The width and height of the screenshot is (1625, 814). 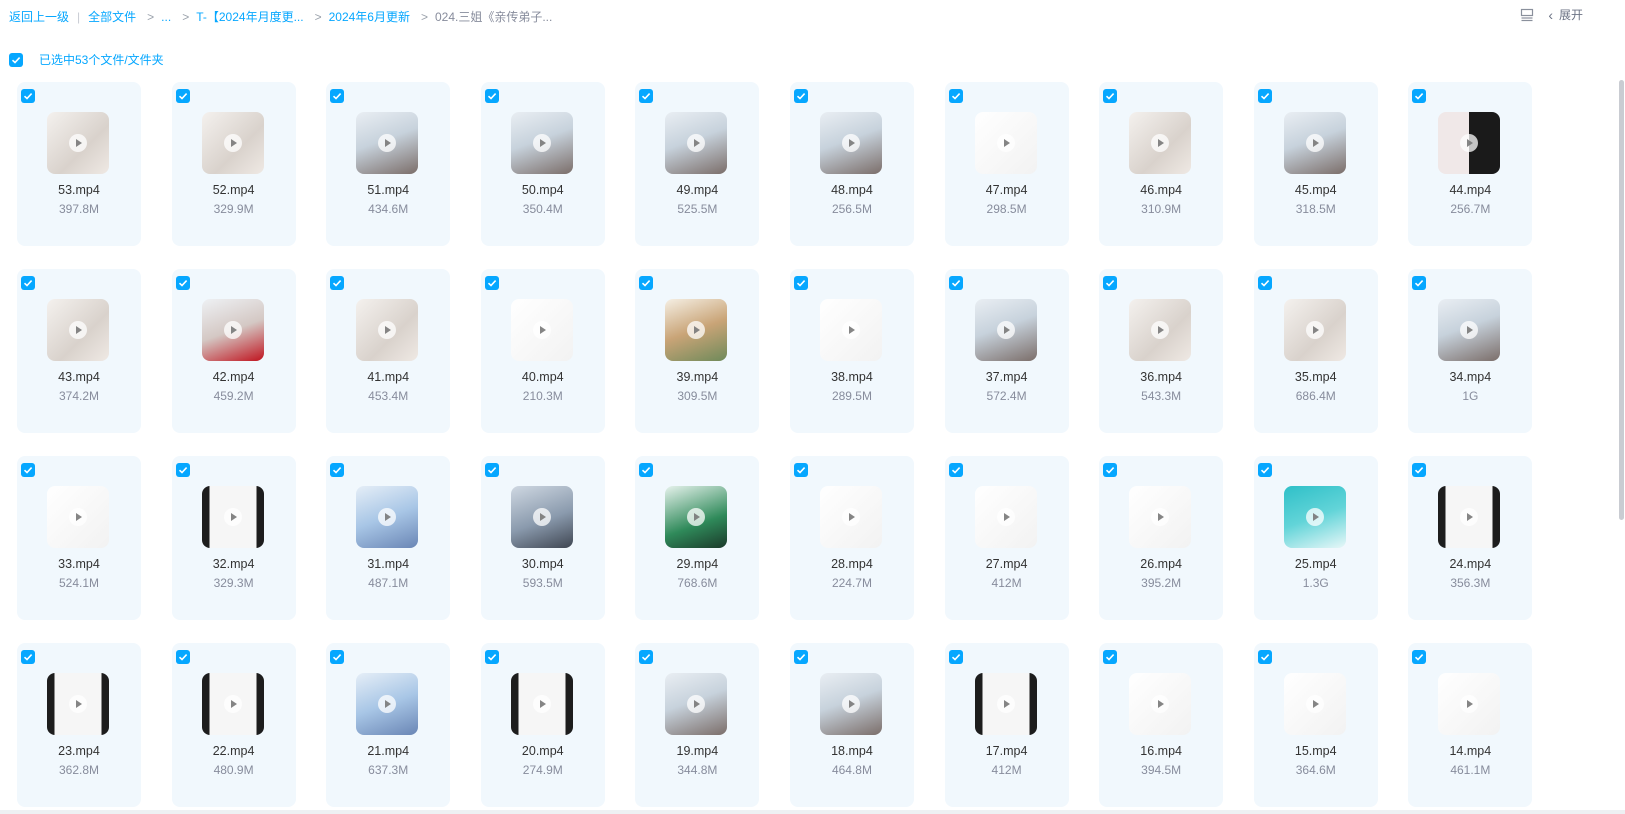 I want to click on file-card: 15.mp4 364.6M, so click(x=1315, y=725).